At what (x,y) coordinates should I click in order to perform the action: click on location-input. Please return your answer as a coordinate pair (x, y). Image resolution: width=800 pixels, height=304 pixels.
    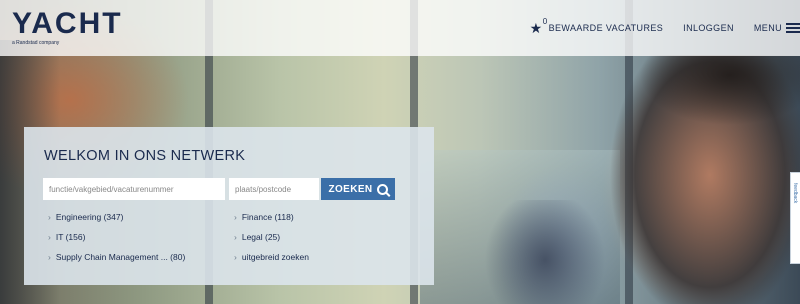
    Looking at the image, I should click on (274, 189).